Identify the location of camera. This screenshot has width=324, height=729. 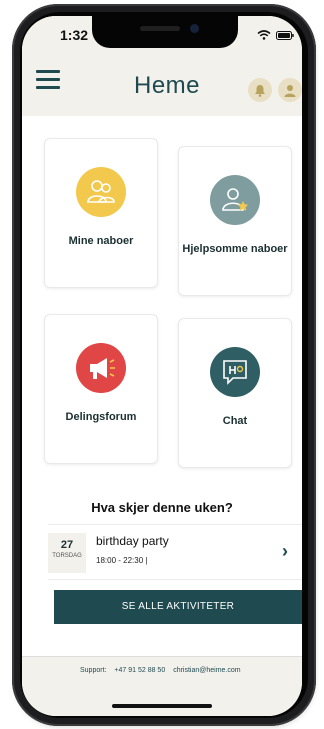
(194, 28).